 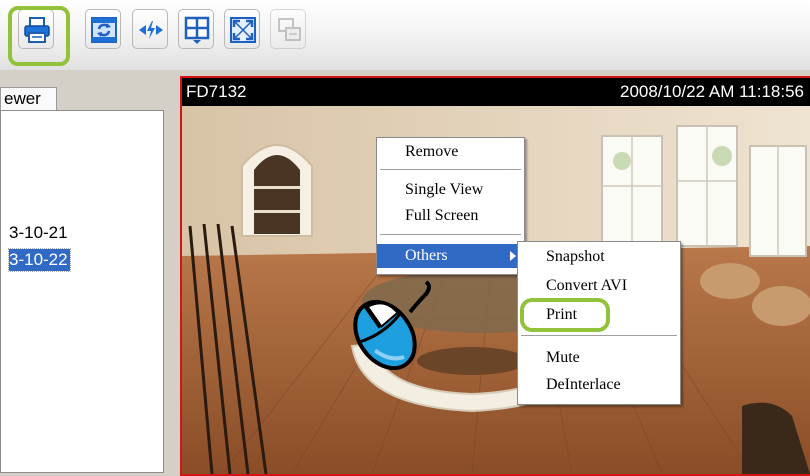 I want to click on grid-layout-icon, so click(x=197, y=30).